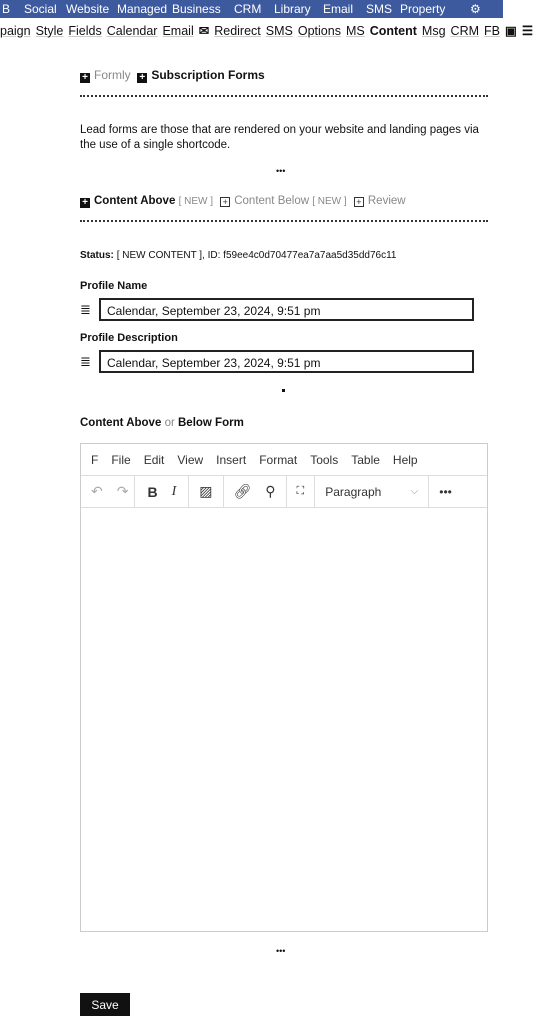 The width and height of the screenshot is (560, 1034). I want to click on camera-icon: ▣, so click(511, 30).